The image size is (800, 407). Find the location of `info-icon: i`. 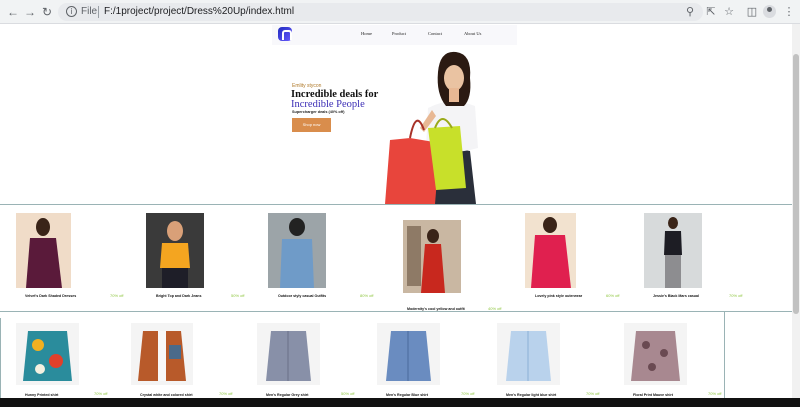

info-icon: i is located at coordinates (71, 11).